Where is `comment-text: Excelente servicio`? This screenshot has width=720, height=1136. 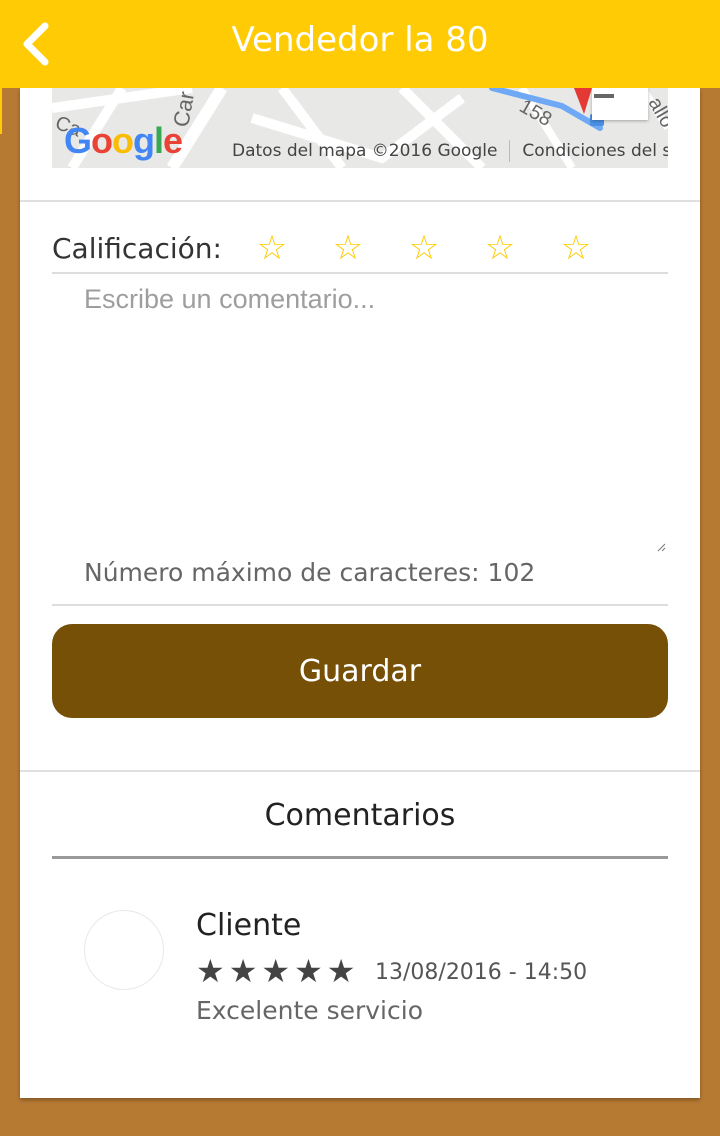
comment-text: Excelente servicio is located at coordinates (309, 1010).